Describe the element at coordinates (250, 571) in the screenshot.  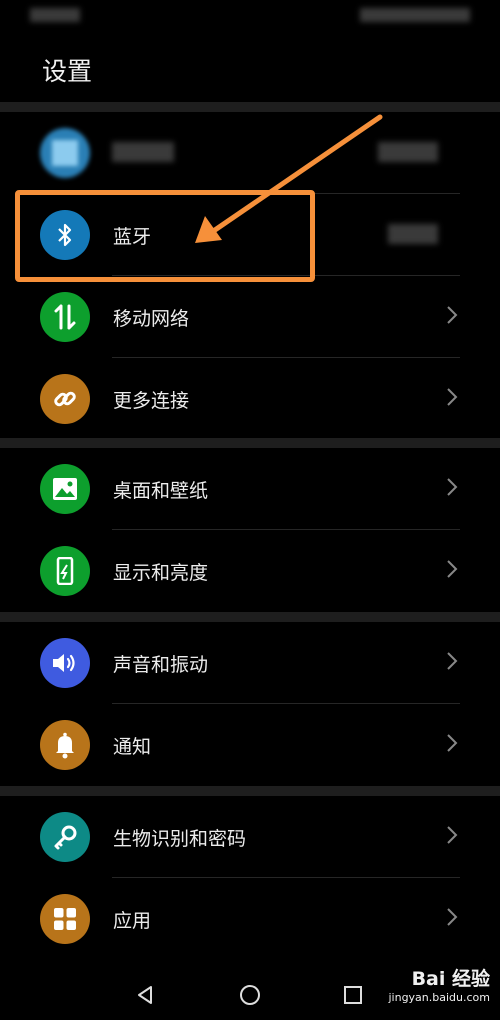
I see `settings-item-display: 显示和亮度` at that location.